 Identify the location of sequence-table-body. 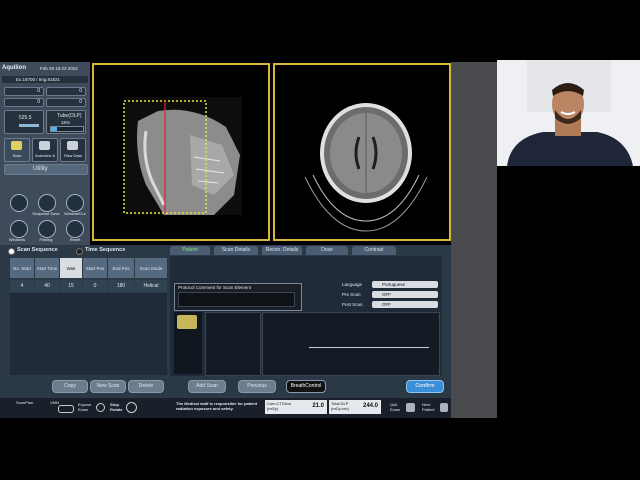
(88, 334).